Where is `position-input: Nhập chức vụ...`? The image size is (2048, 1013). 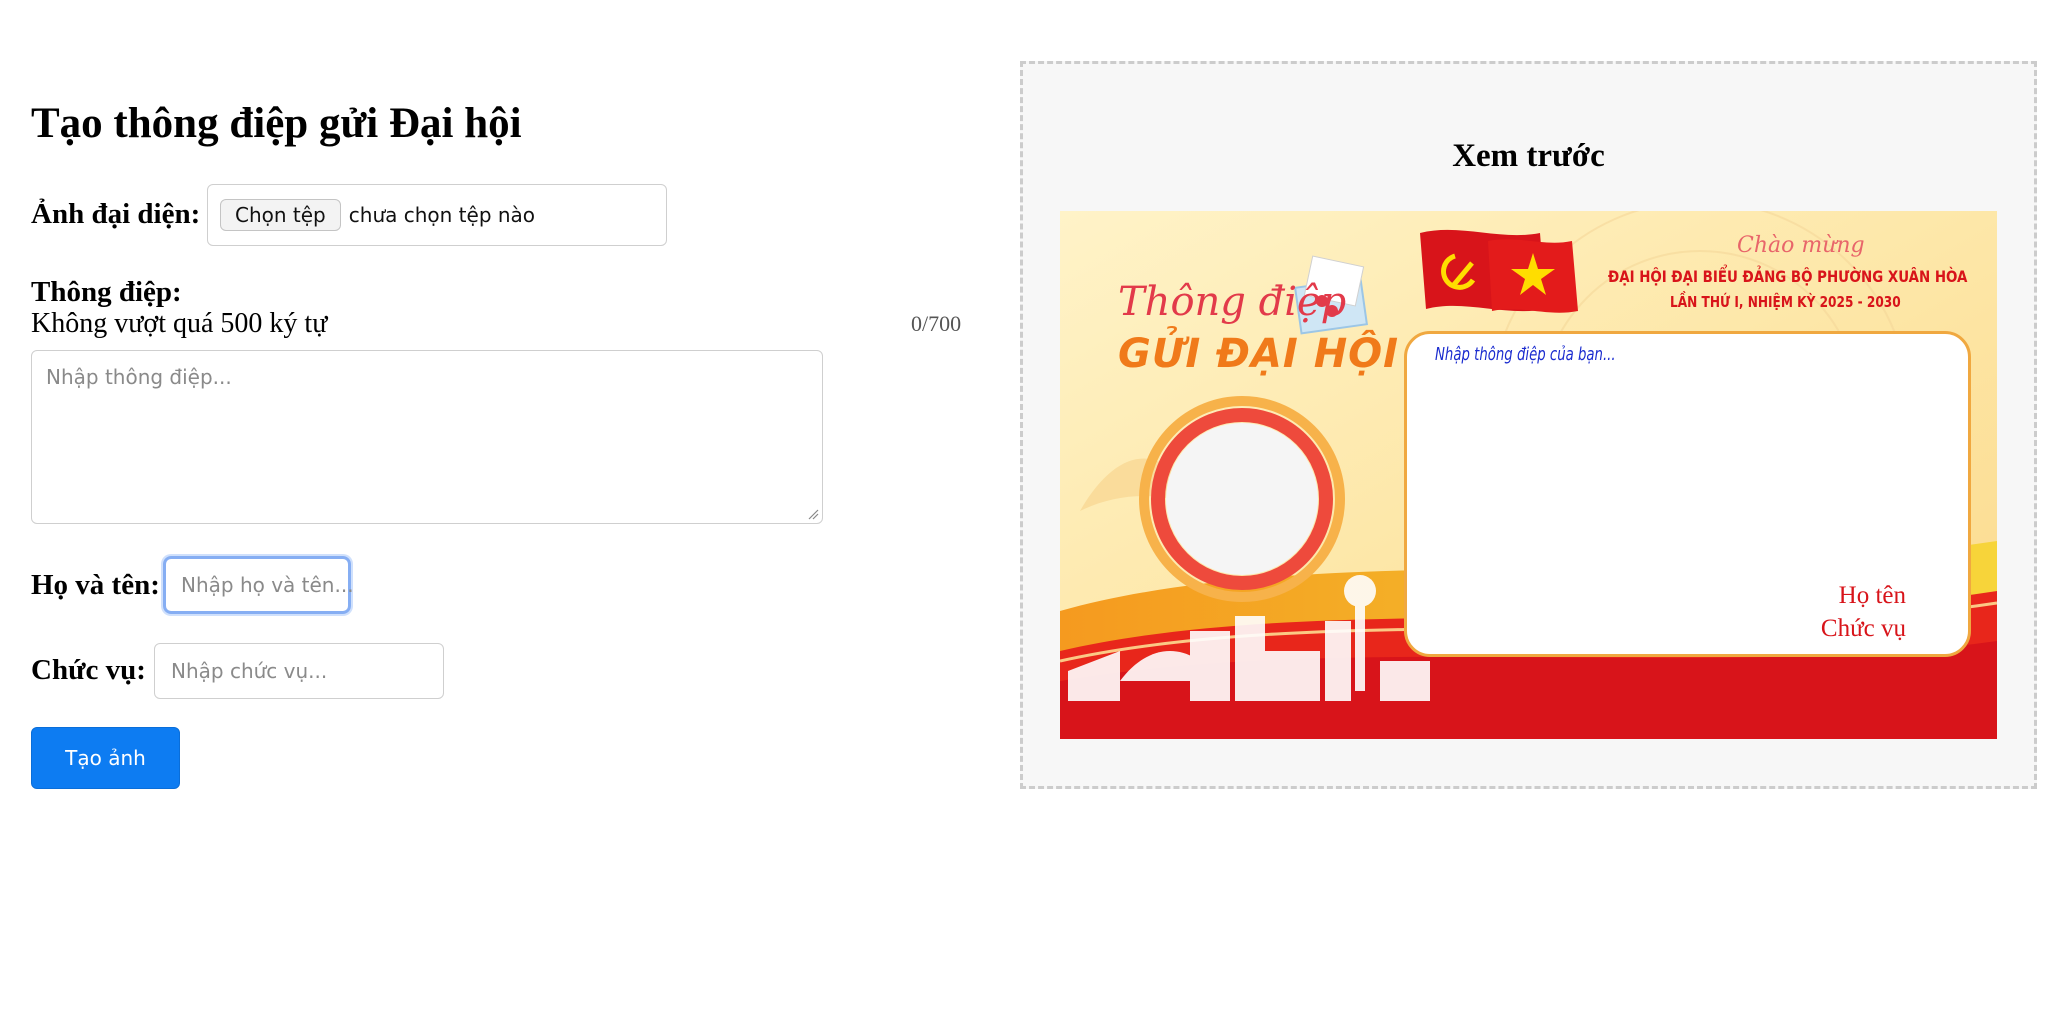
position-input: Nhập chức vụ... is located at coordinates (299, 671).